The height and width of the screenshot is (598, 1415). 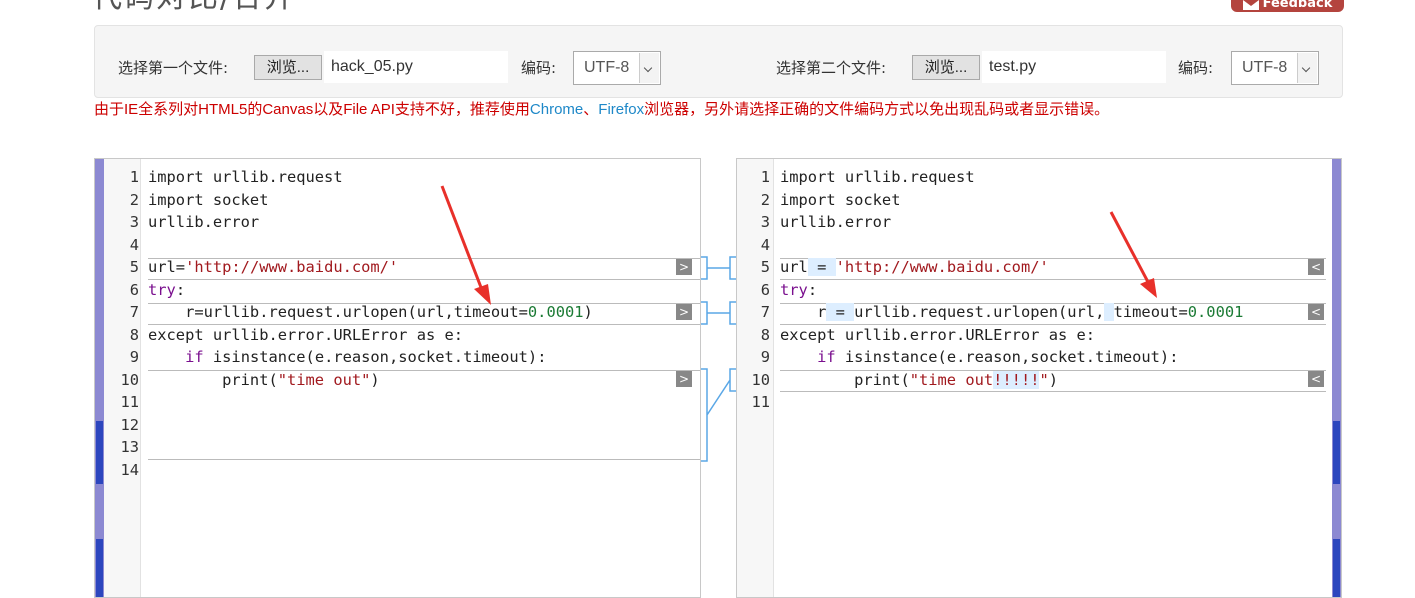 I want to click on file2-label: 选择第二个文件:, so click(x=831, y=68).